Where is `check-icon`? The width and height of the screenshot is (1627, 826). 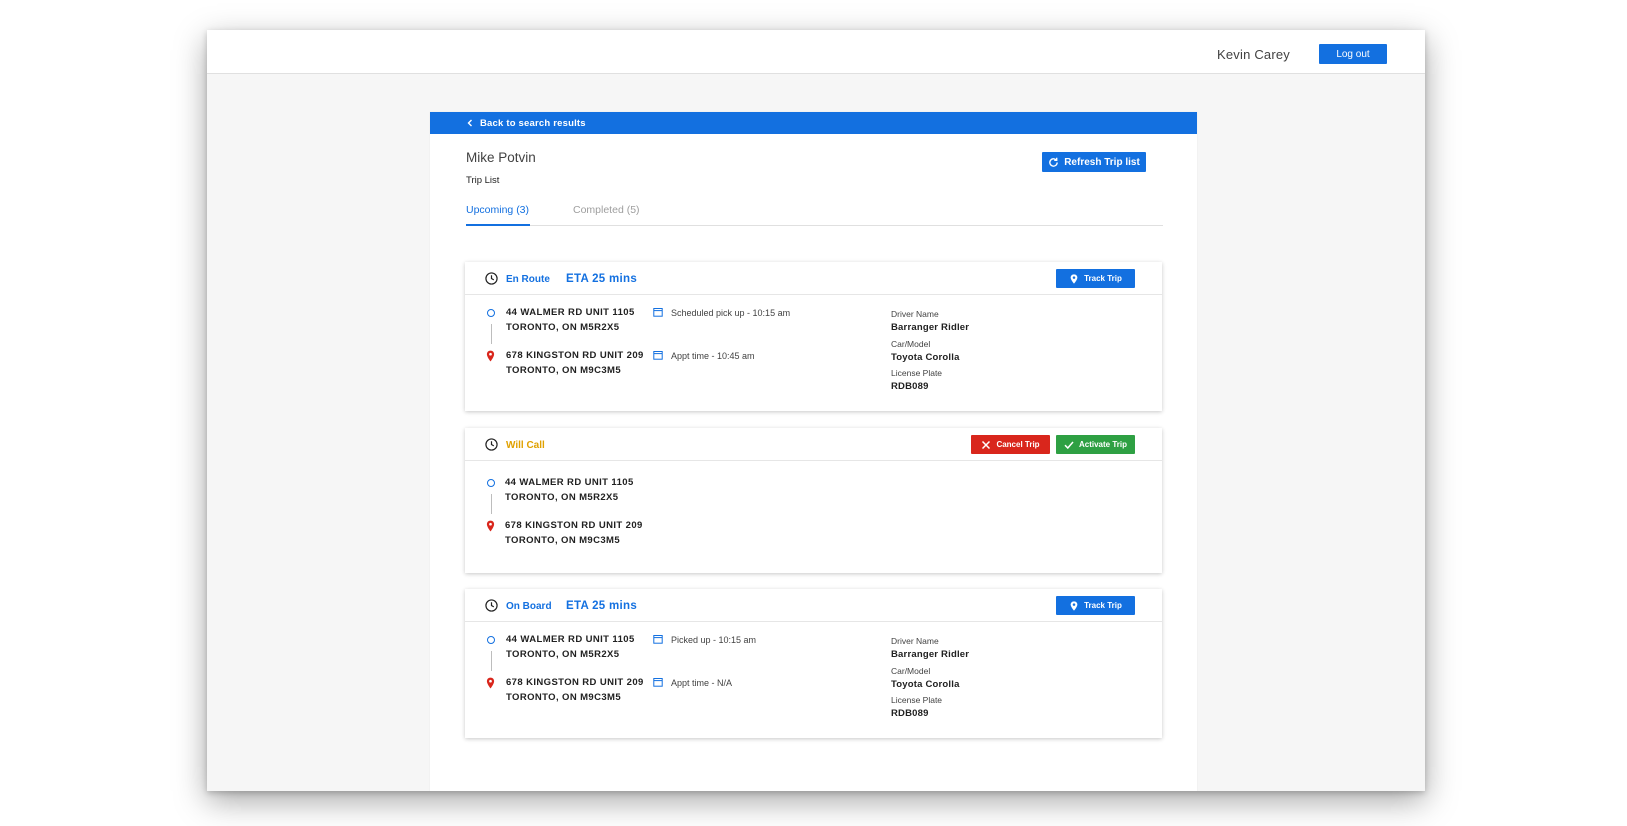
check-icon is located at coordinates (1069, 445).